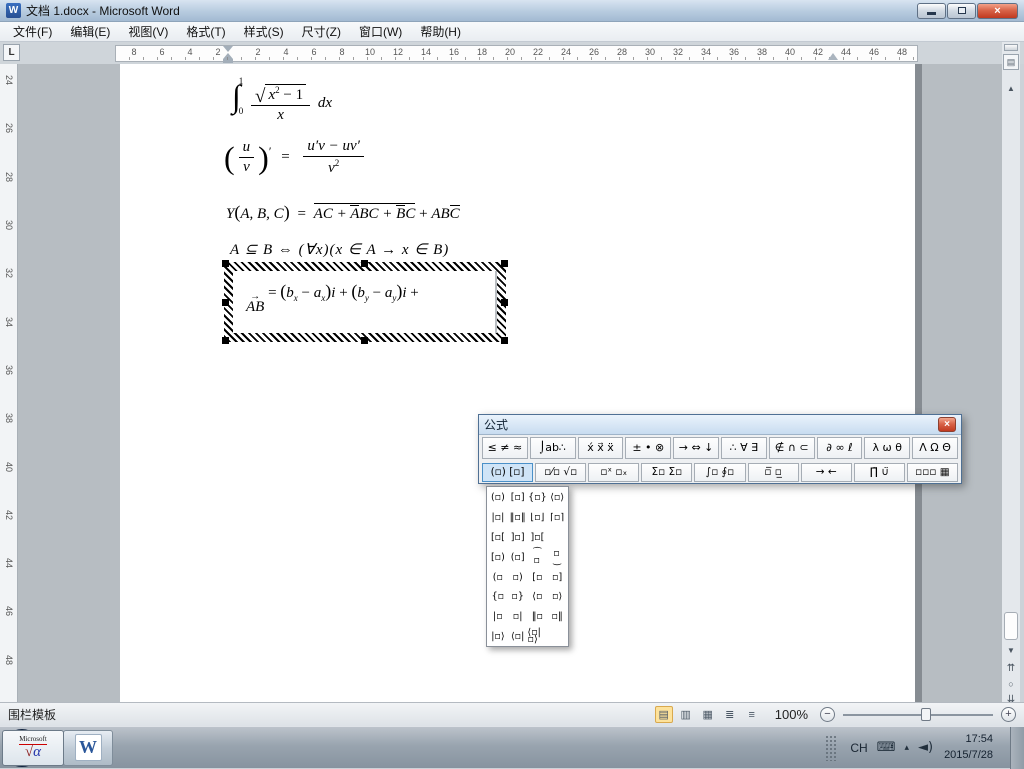 The width and height of the screenshot is (1024, 769). I want to click on scrollbar-thumb, so click(1011, 626).